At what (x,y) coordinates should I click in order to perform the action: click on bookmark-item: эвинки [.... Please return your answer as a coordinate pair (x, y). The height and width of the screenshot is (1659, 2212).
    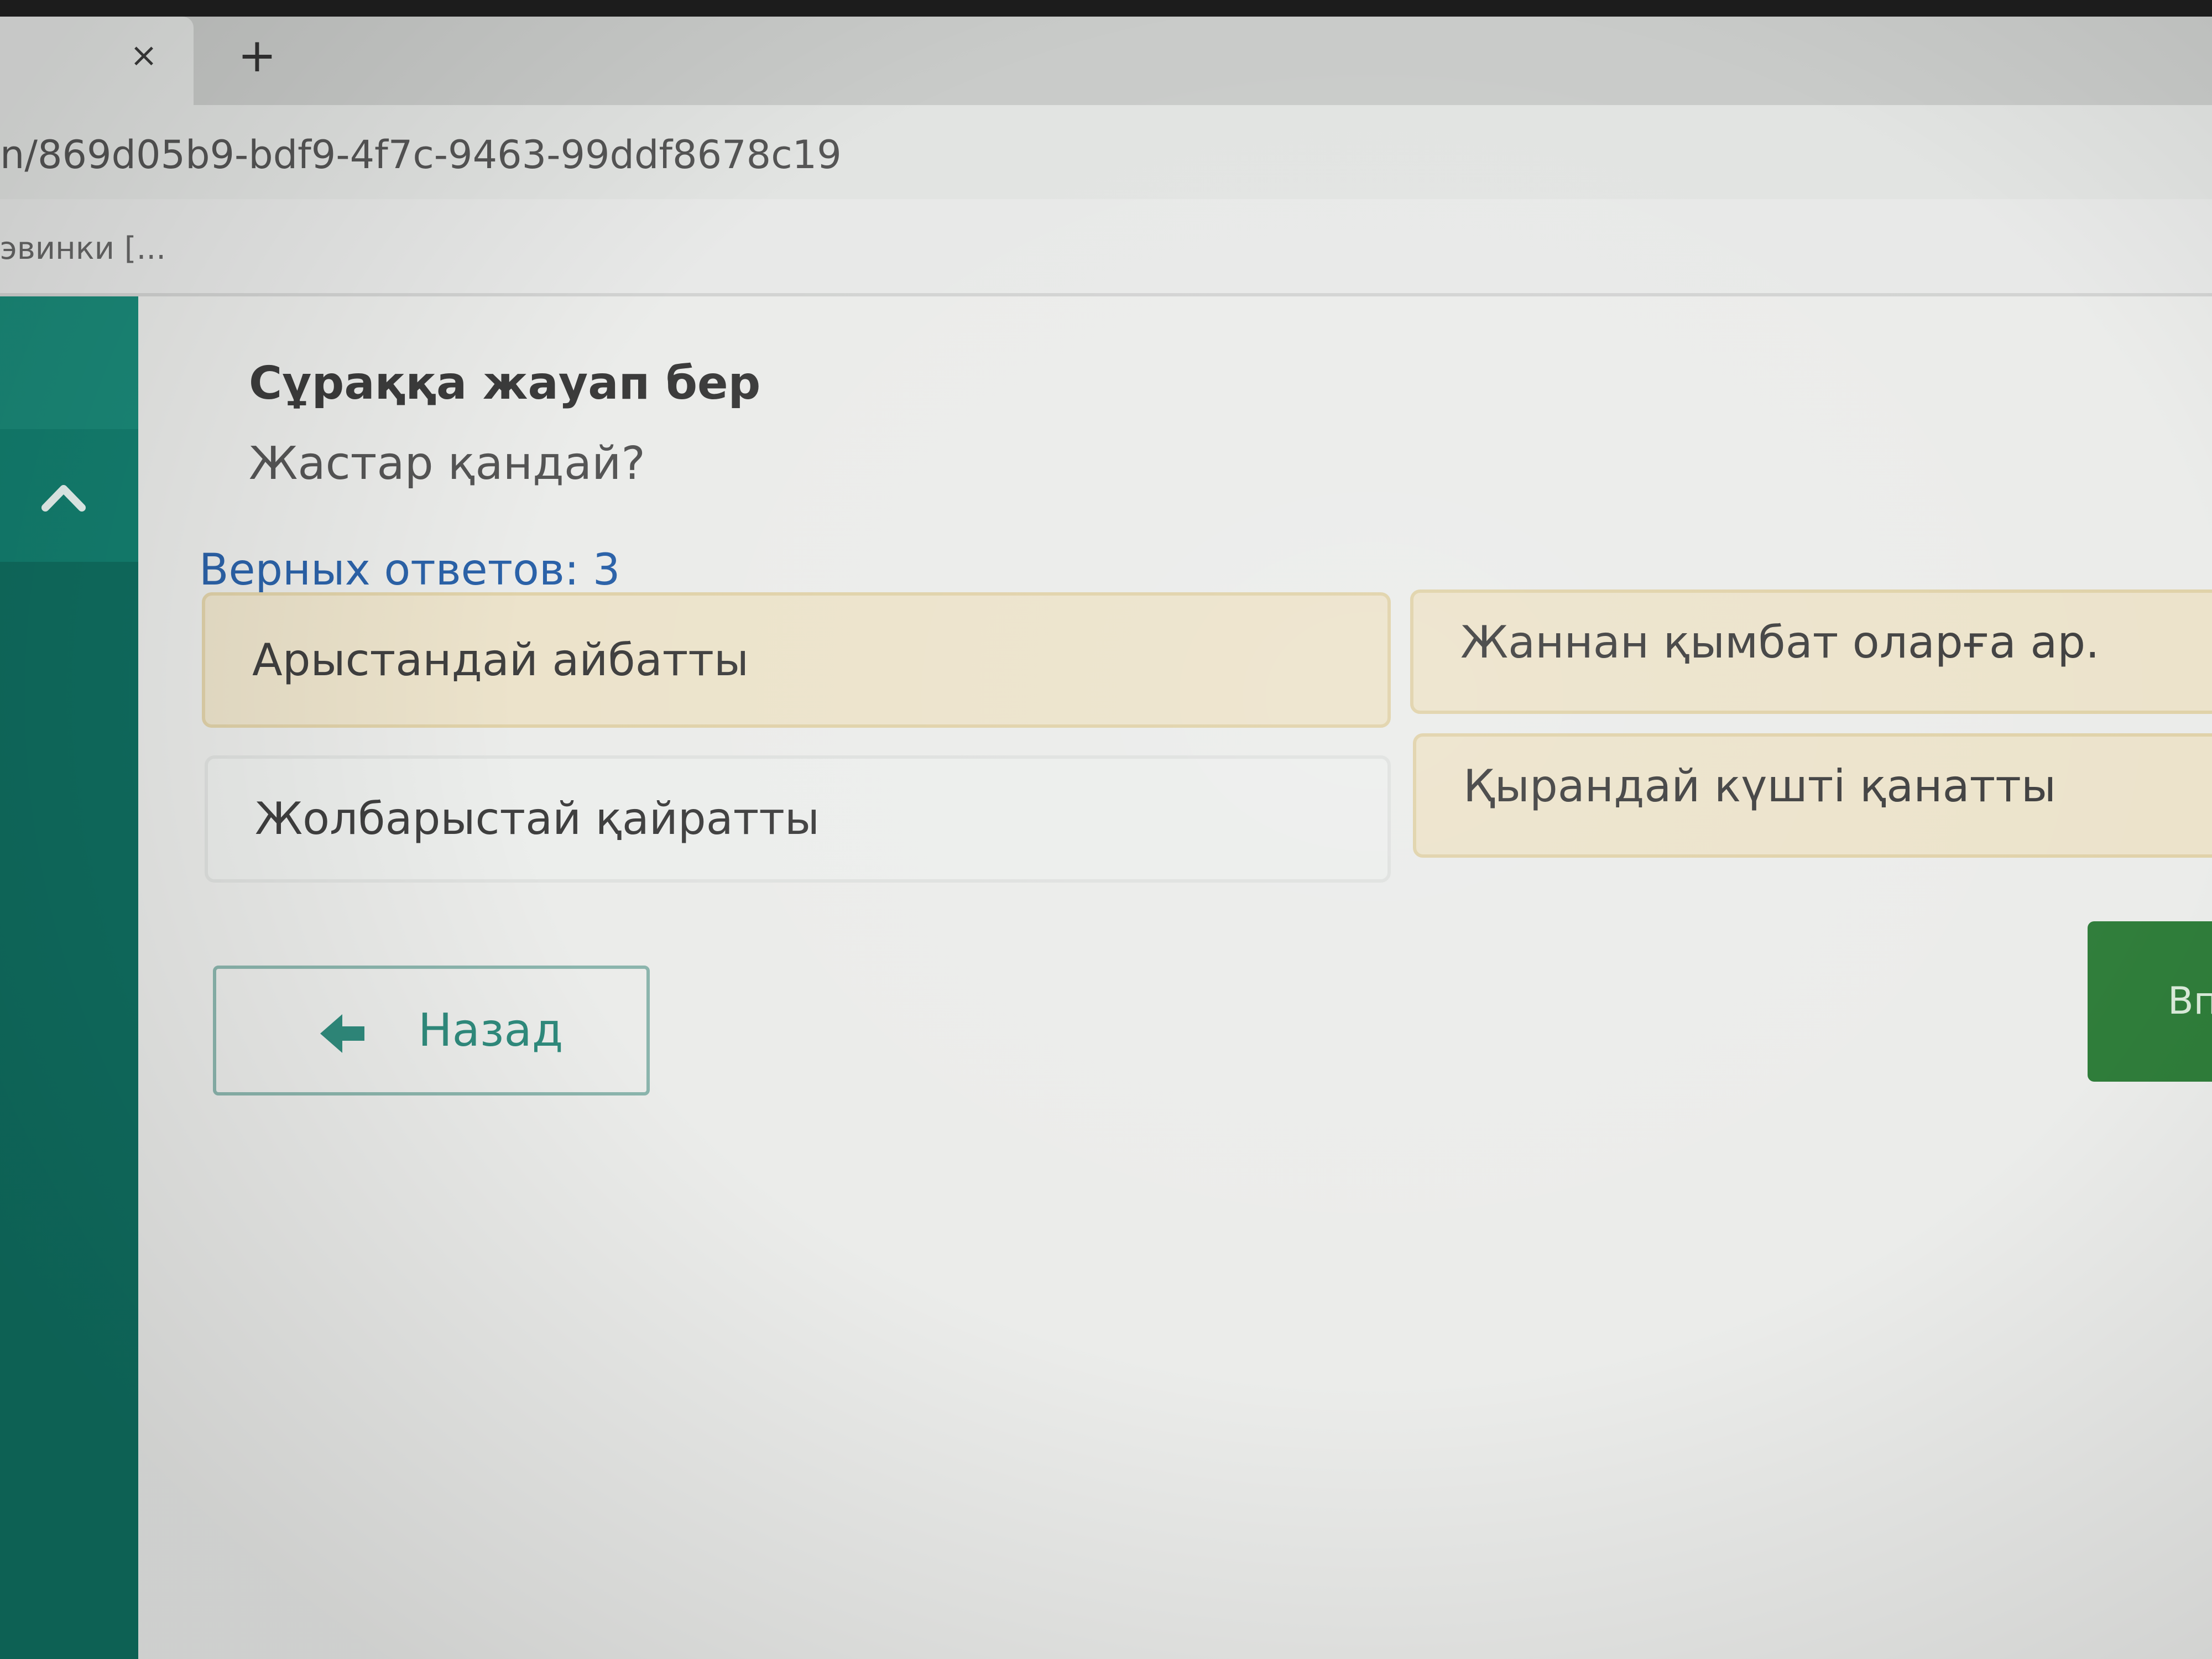
    Looking at the image, I should click on (83, 249).